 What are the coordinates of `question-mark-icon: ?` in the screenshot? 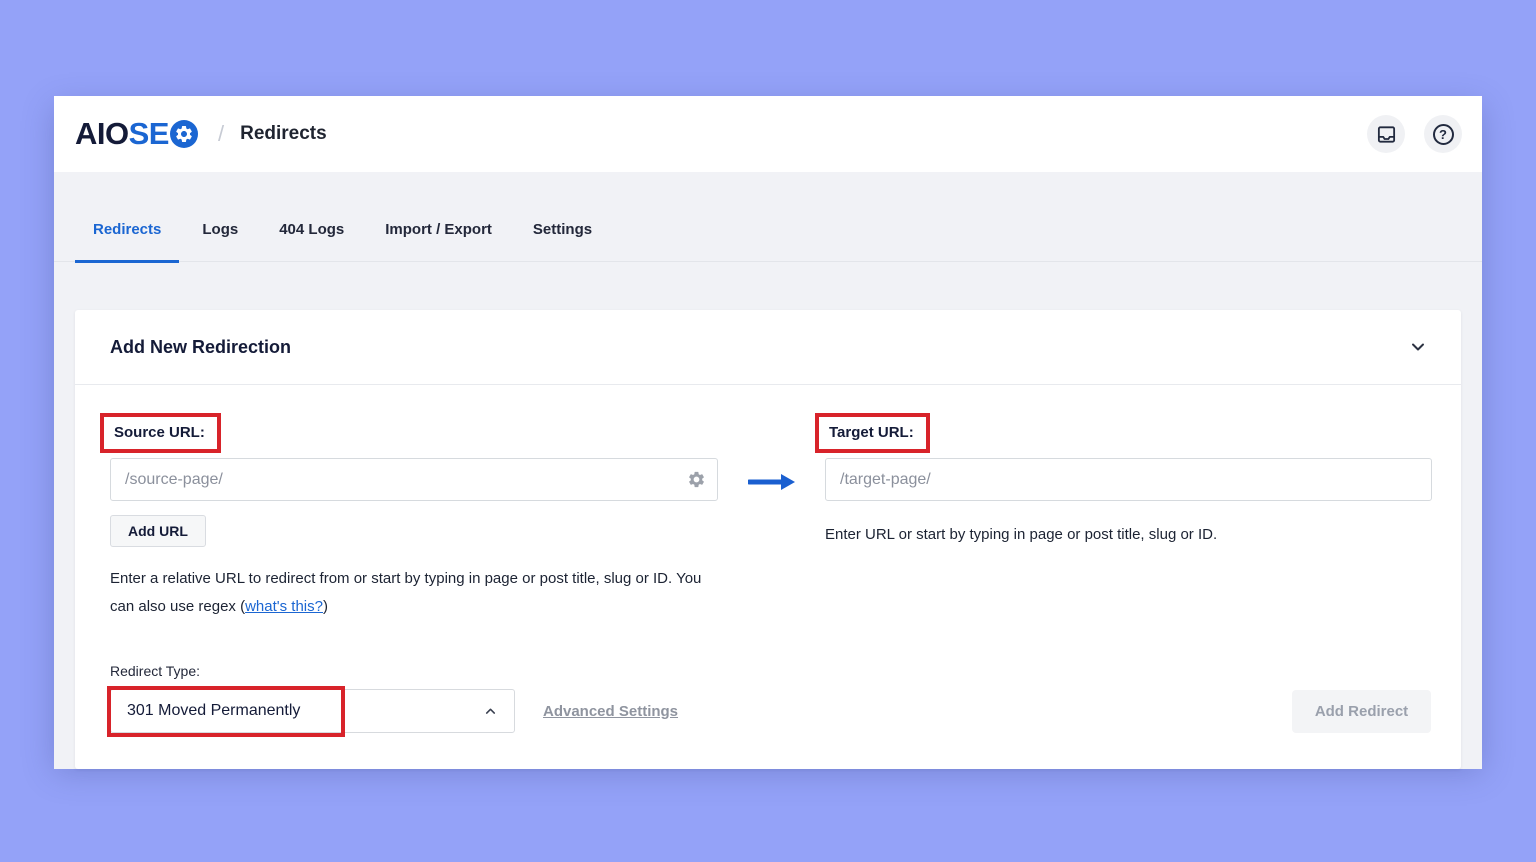 It's located at (1443, 134).